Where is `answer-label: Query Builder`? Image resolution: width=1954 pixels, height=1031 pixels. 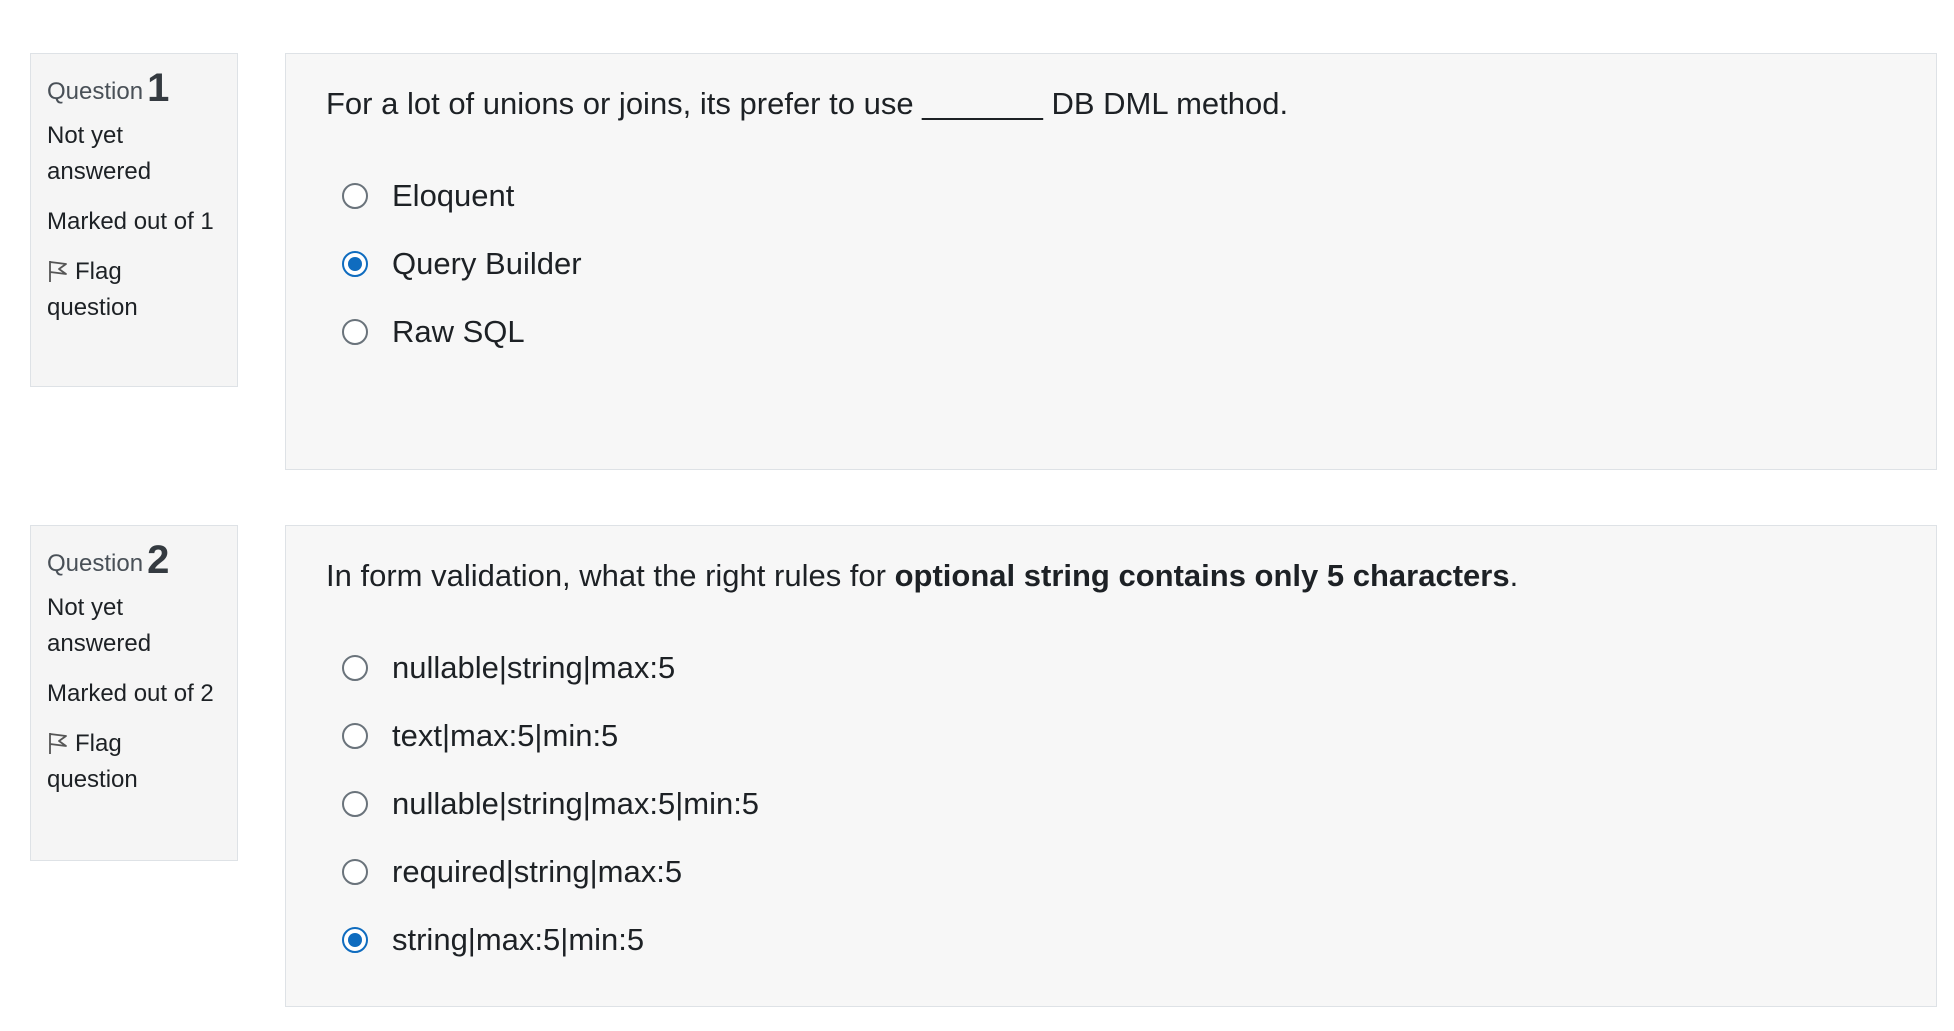 answer-label: Query Builder is located at coordinates (487, 263).